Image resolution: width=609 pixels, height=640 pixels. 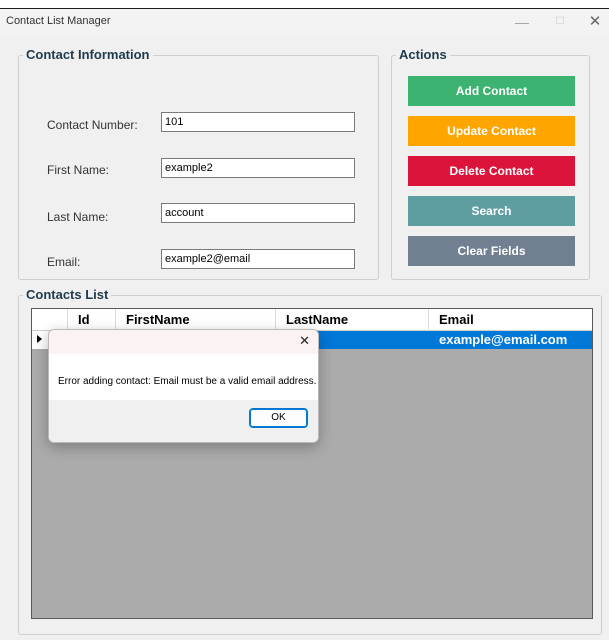 I want to click on email-label: Email:, so click(x=64, y=262).